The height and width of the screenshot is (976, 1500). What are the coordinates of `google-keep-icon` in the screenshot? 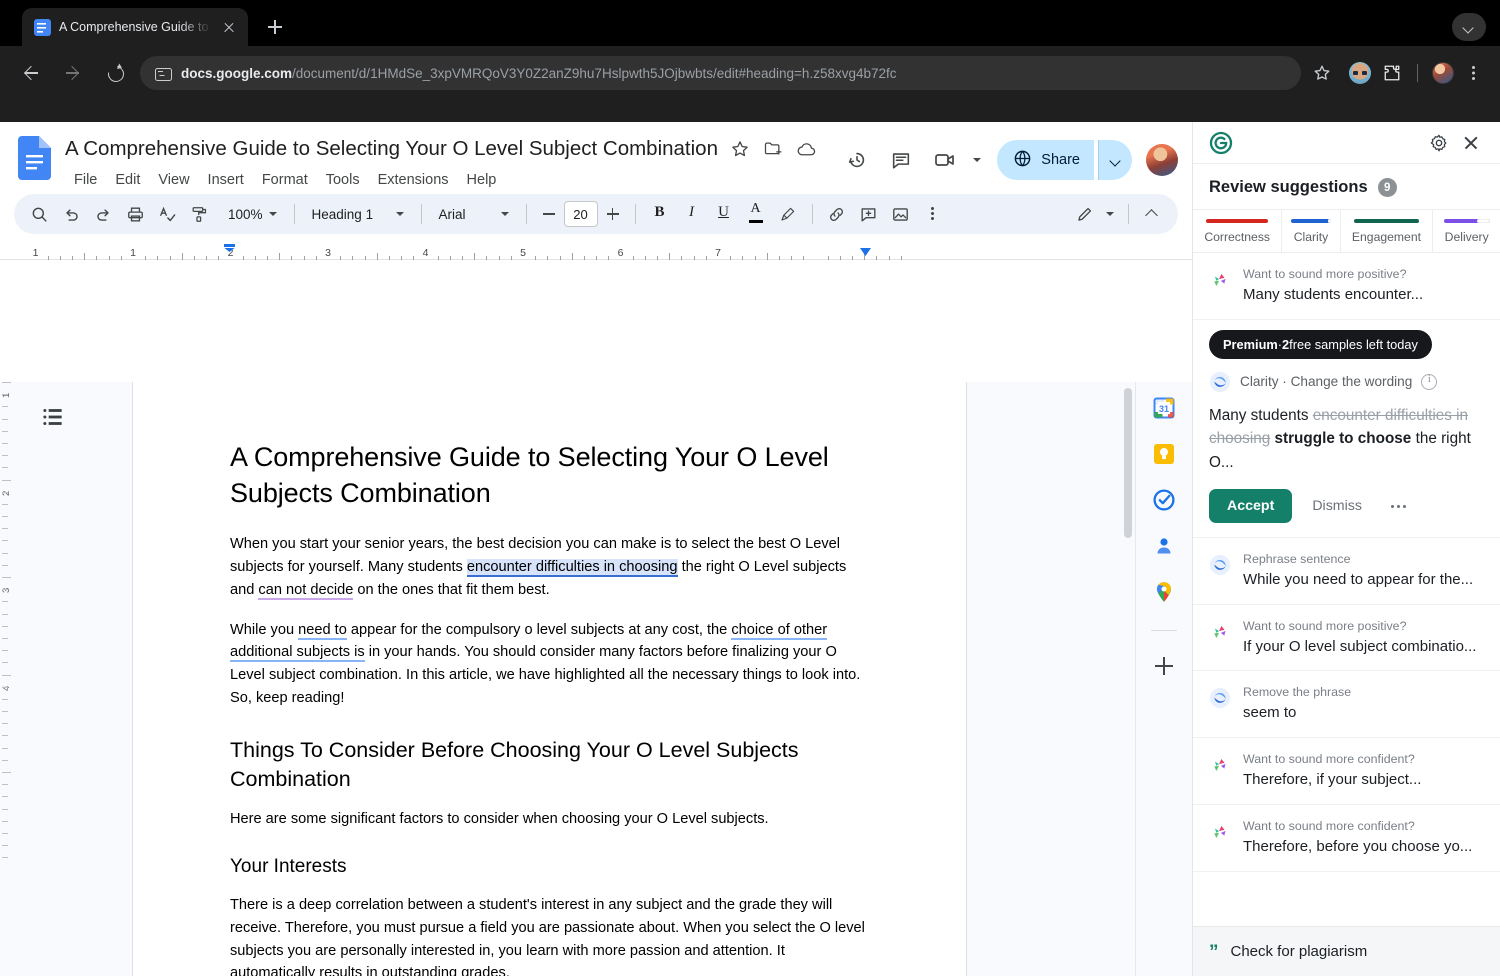 It's located at (1164, 454).